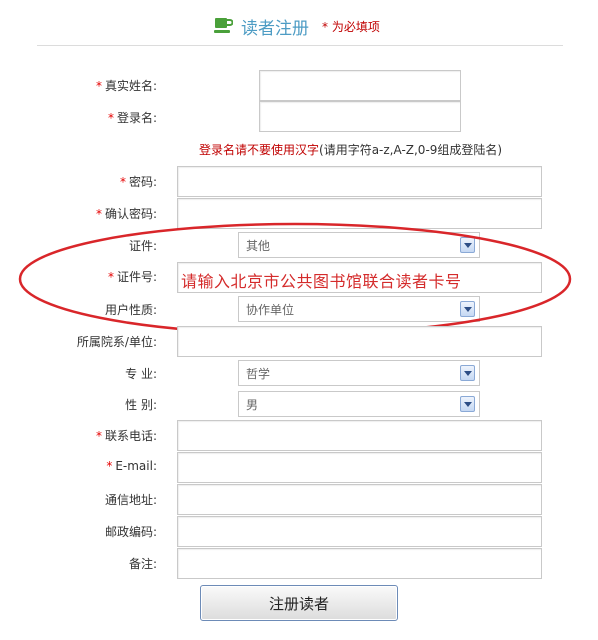  I want to click on login-name-input, so click(360, 116).